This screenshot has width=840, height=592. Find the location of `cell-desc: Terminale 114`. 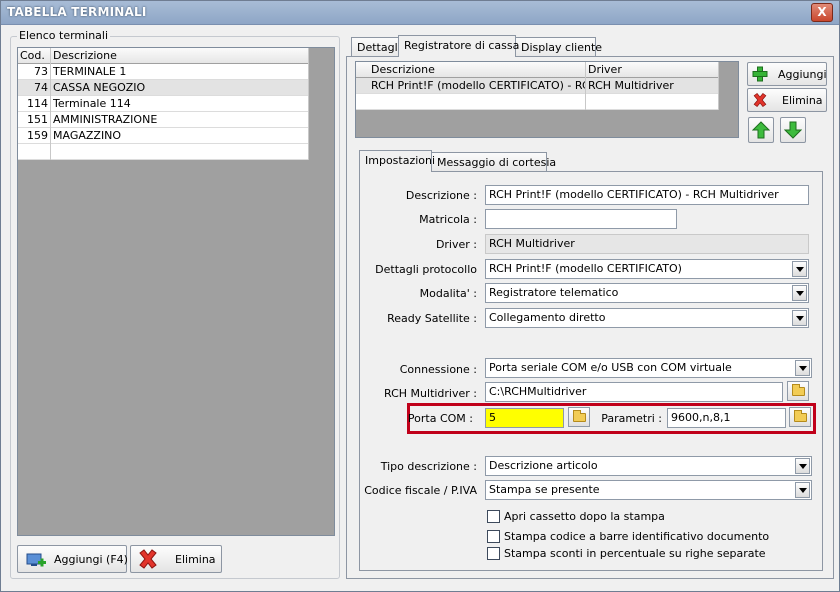

cell-desc: Terminale 114 is located at coordinates (180, 104).